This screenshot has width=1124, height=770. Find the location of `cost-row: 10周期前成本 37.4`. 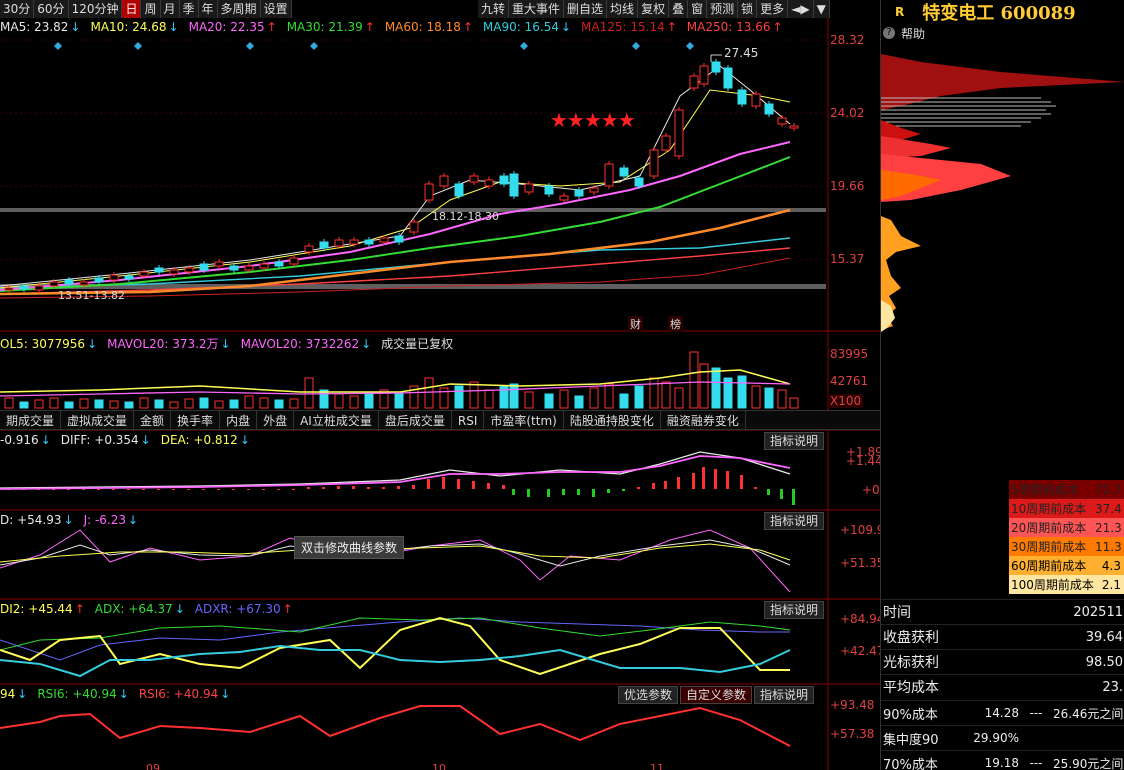

cost-row: 10周期前成本 37.4 is located at coordinates (1066, 508).